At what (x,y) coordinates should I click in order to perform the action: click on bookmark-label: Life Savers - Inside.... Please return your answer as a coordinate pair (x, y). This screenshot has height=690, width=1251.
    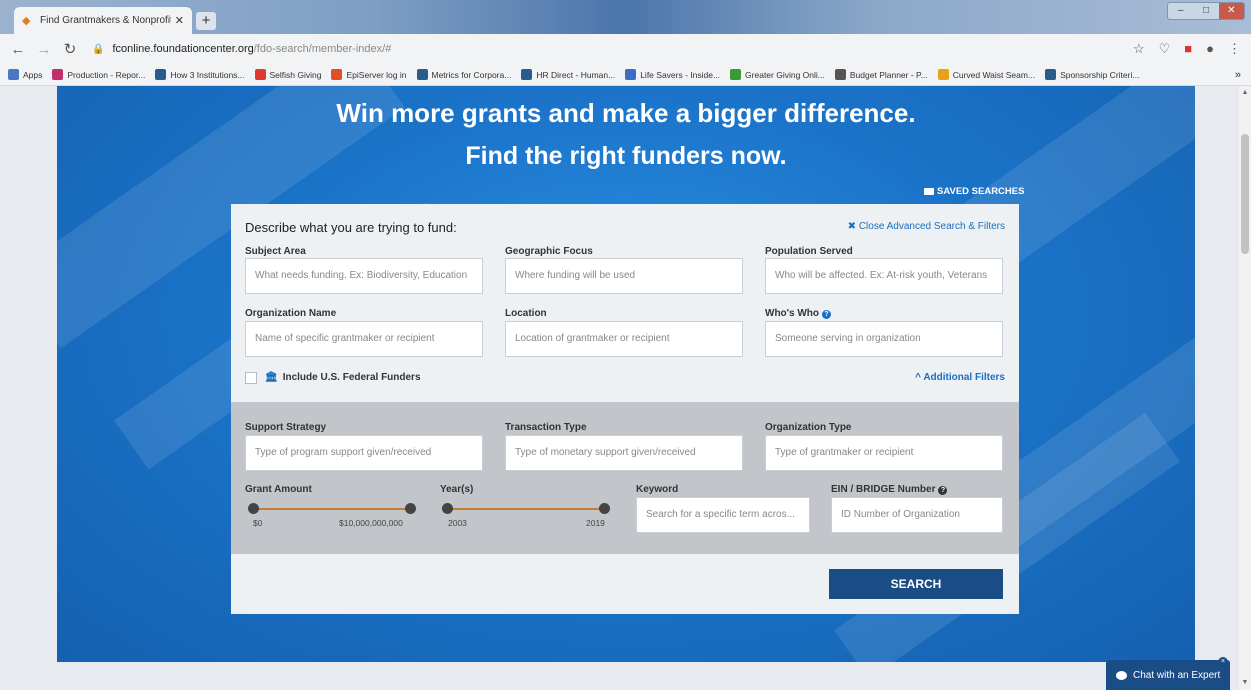
    Looking at the image, I should click on (680, 74).